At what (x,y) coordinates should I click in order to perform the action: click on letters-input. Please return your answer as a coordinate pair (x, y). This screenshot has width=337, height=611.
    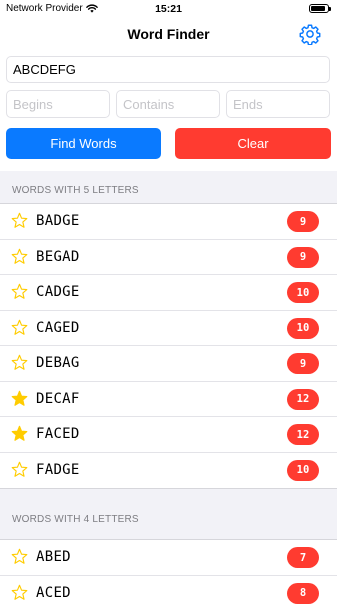
    Looking at the image, I should click on (168, 69).